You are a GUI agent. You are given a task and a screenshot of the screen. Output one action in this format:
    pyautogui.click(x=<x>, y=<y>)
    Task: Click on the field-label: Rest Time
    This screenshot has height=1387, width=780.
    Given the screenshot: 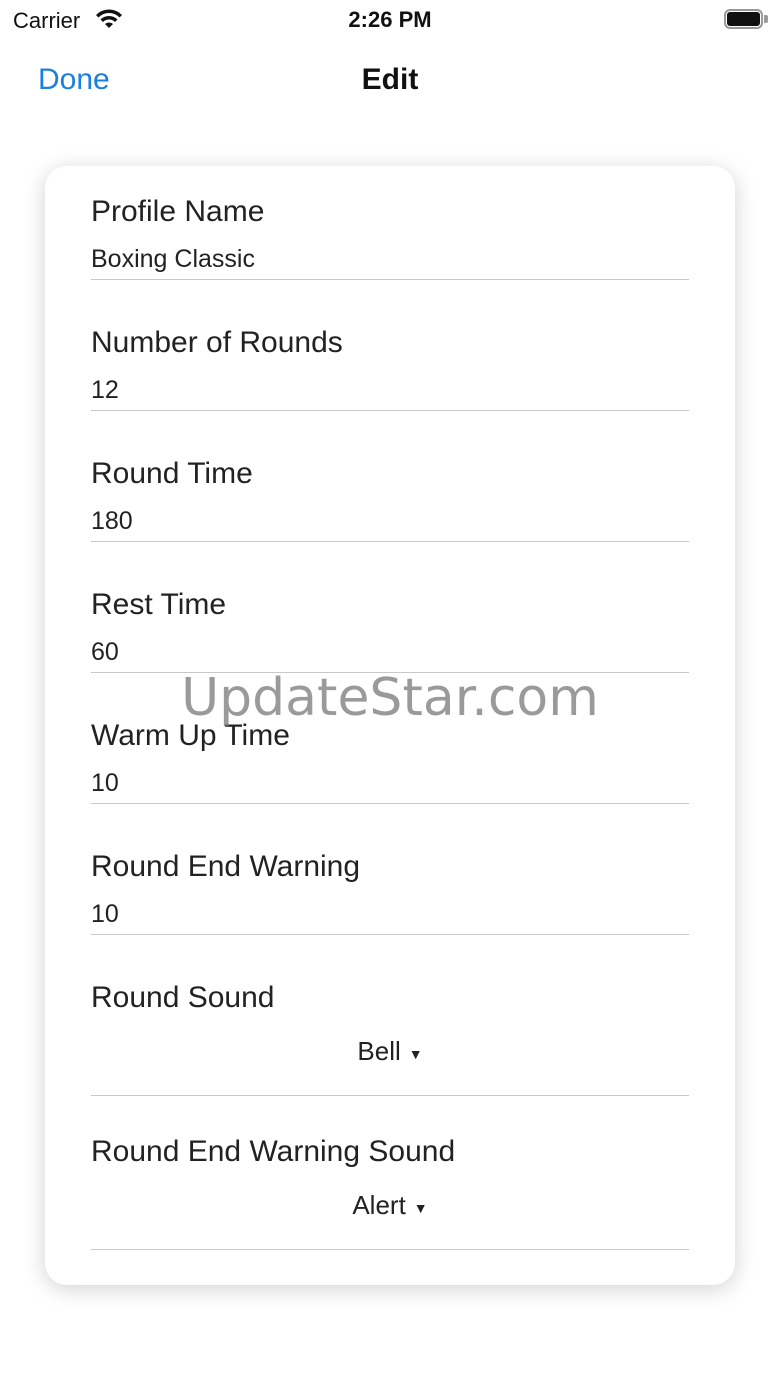 What is the action you would take?
    pyautogui.click(x=159, y=604)
    